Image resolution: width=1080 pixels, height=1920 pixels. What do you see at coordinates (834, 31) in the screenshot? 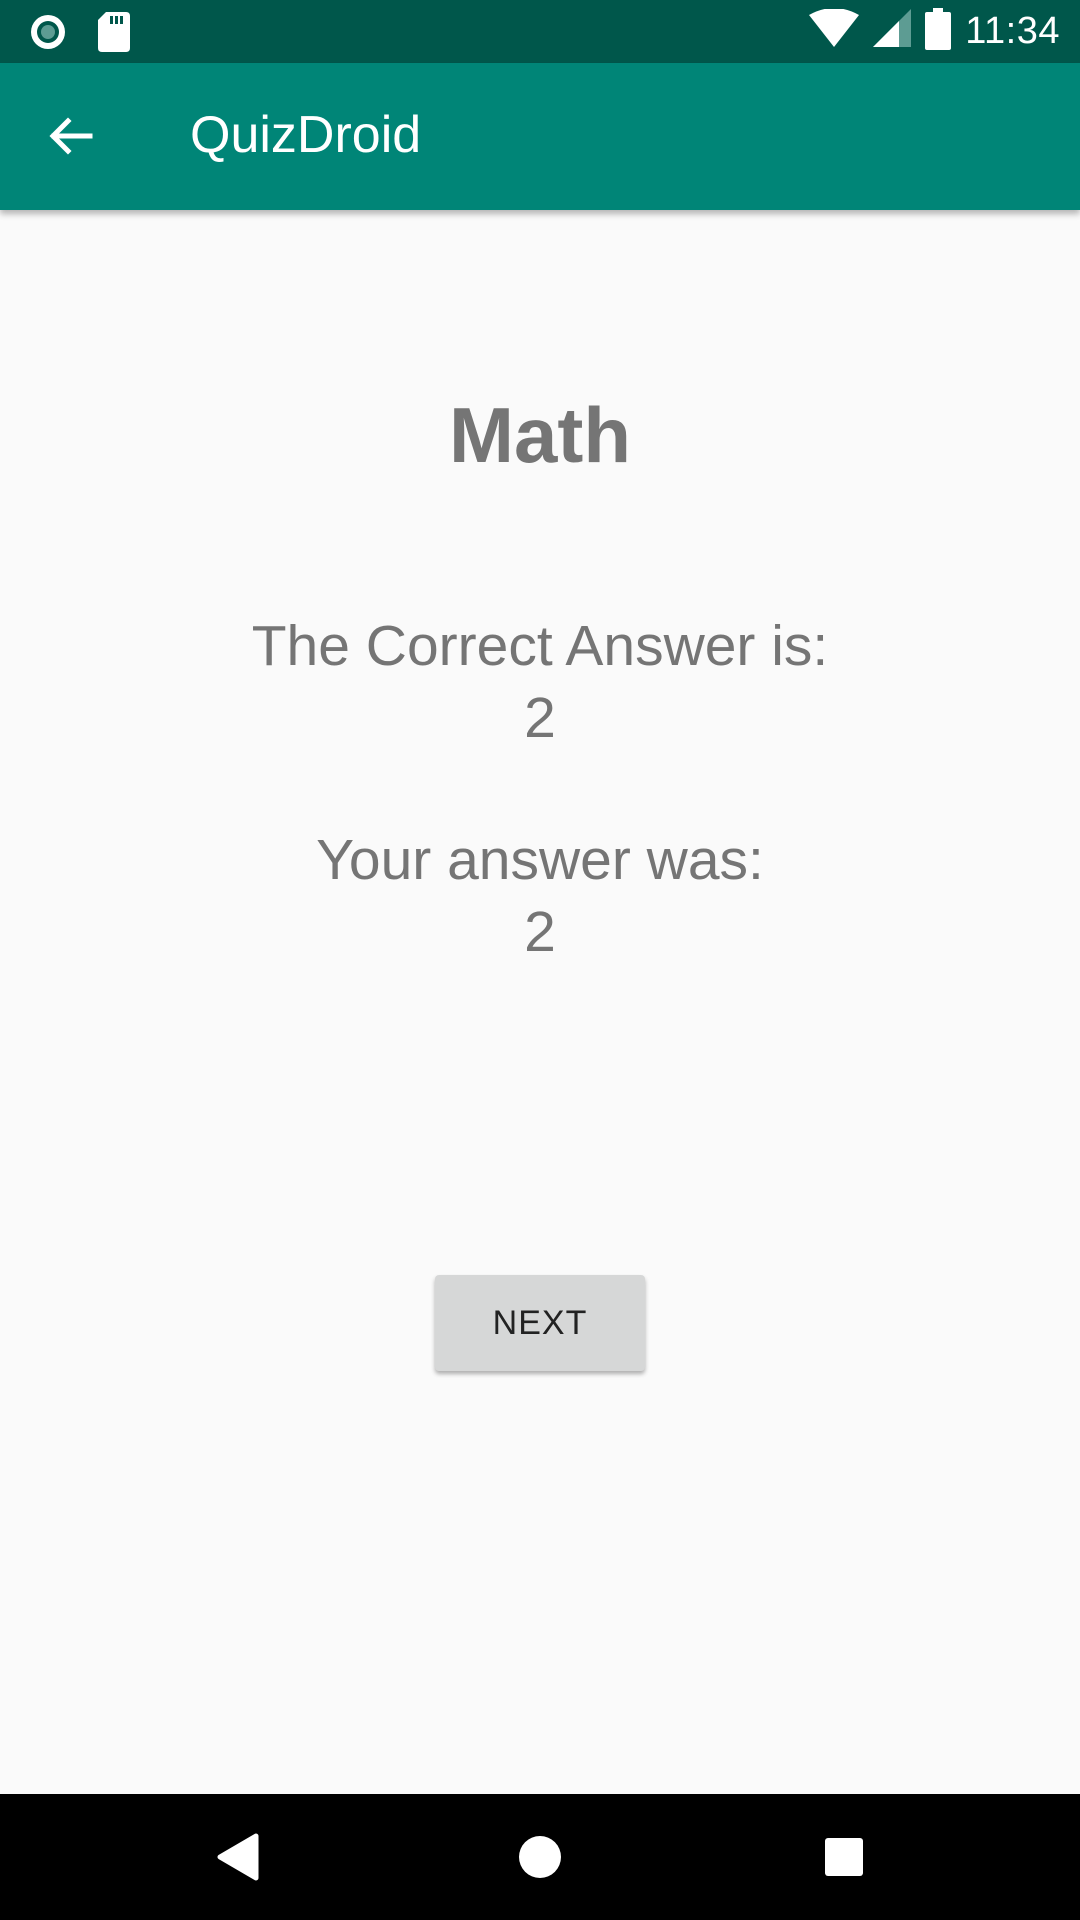
I see `wifi-icon` at bounding box center [834, 31].